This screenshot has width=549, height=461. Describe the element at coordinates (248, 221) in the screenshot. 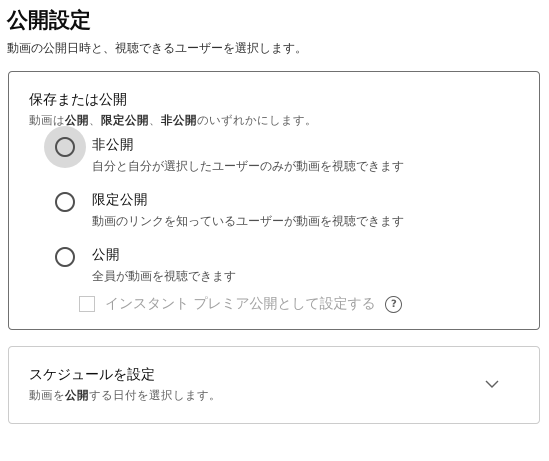

I see `option-description: 動画のリンクを知っているユーザーが動画を視聴できます` at that location.